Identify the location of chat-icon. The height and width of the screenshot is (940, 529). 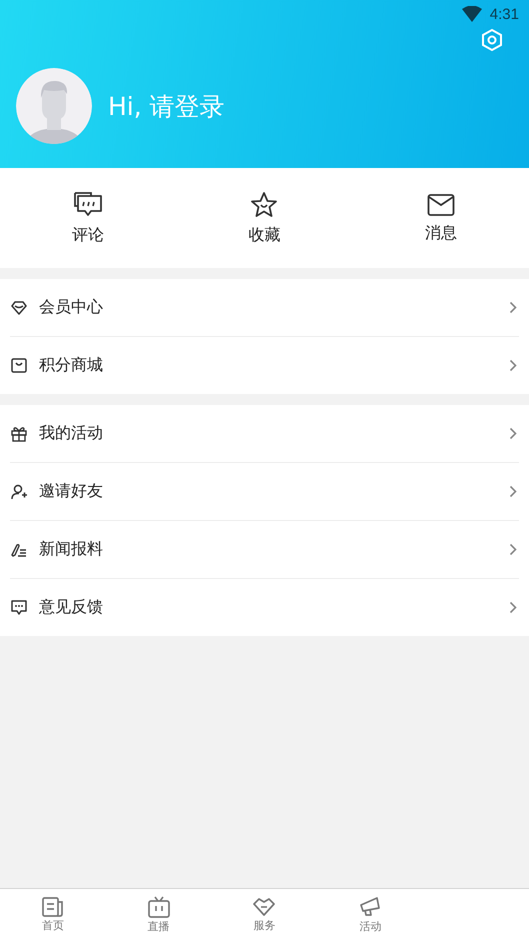
(19, 607).